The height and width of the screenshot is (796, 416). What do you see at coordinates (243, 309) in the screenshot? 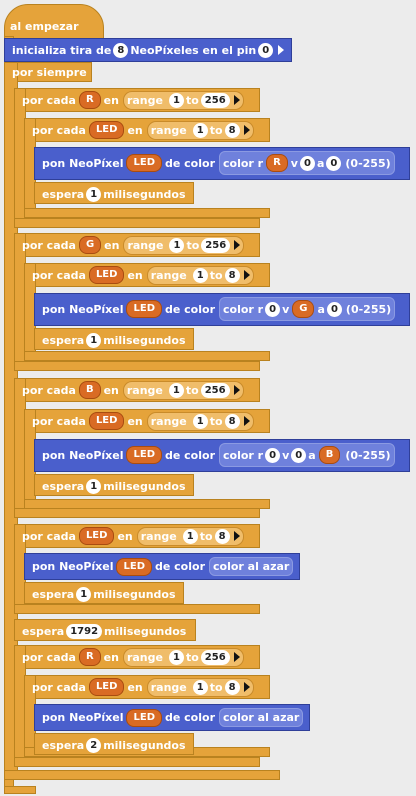
I see `color-r-label: color r` at bounding box center [243, 309].